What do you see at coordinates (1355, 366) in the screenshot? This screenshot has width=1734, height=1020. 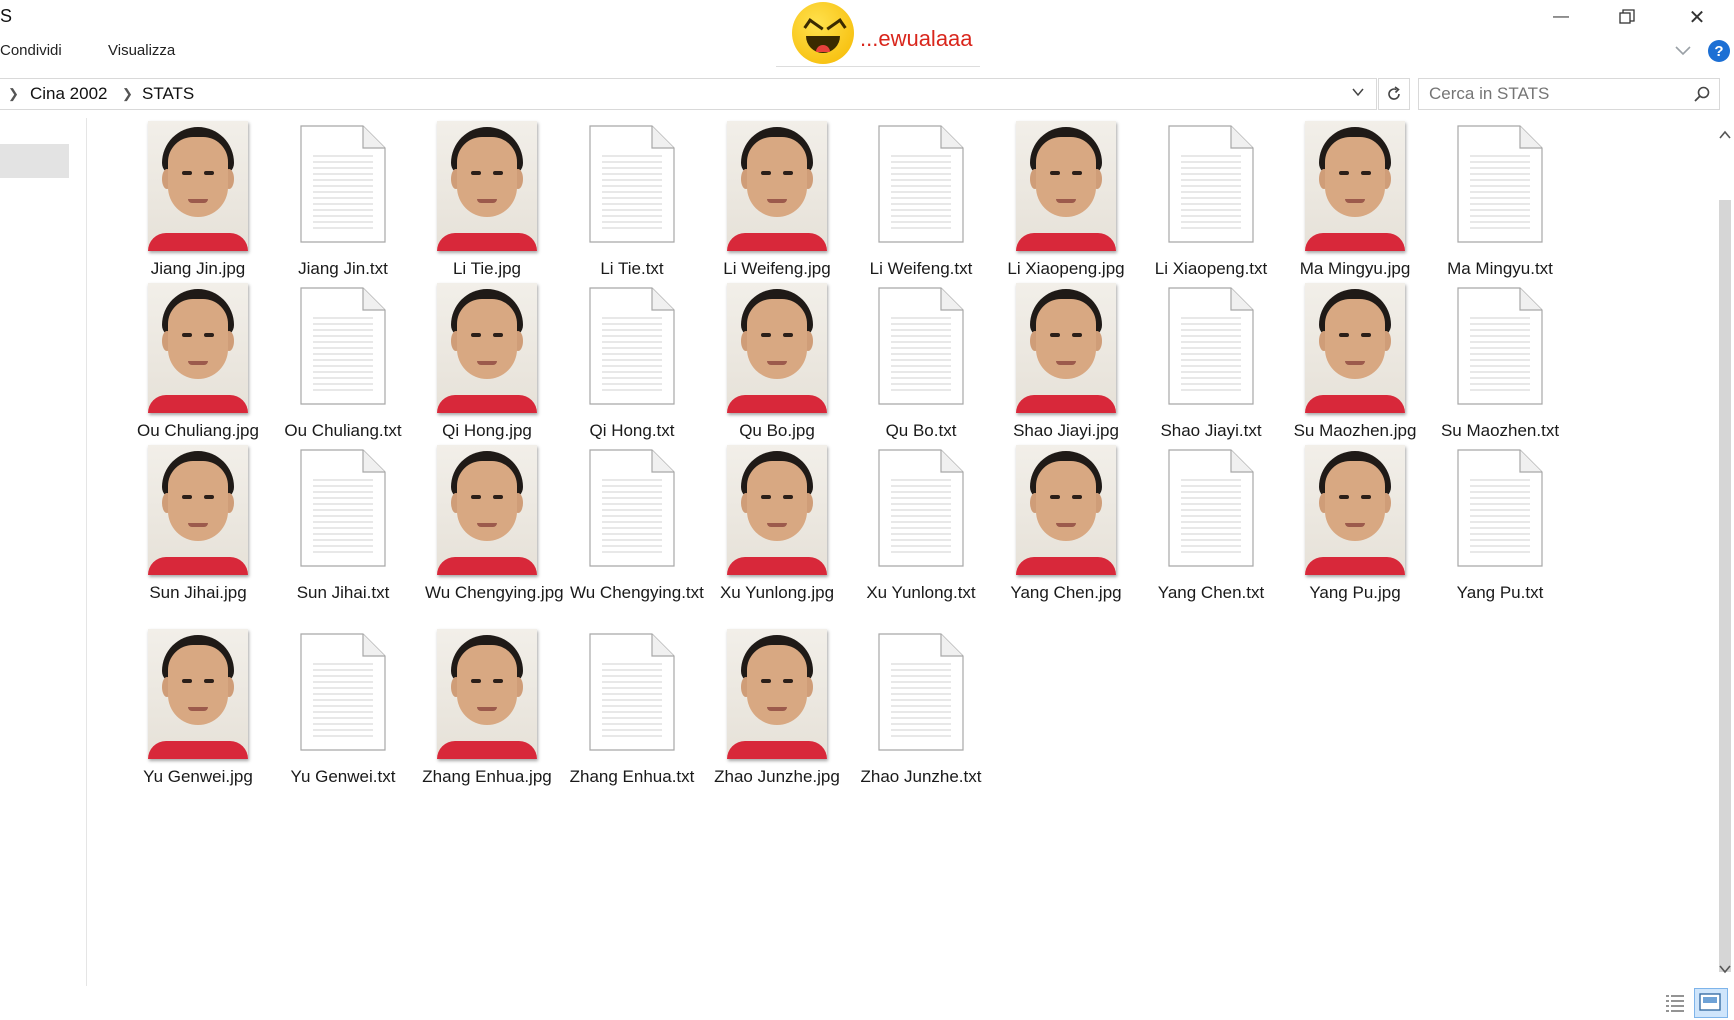 I see `file-item-image: Su Maozhen.jpg` at bounding box center [1355, 366].